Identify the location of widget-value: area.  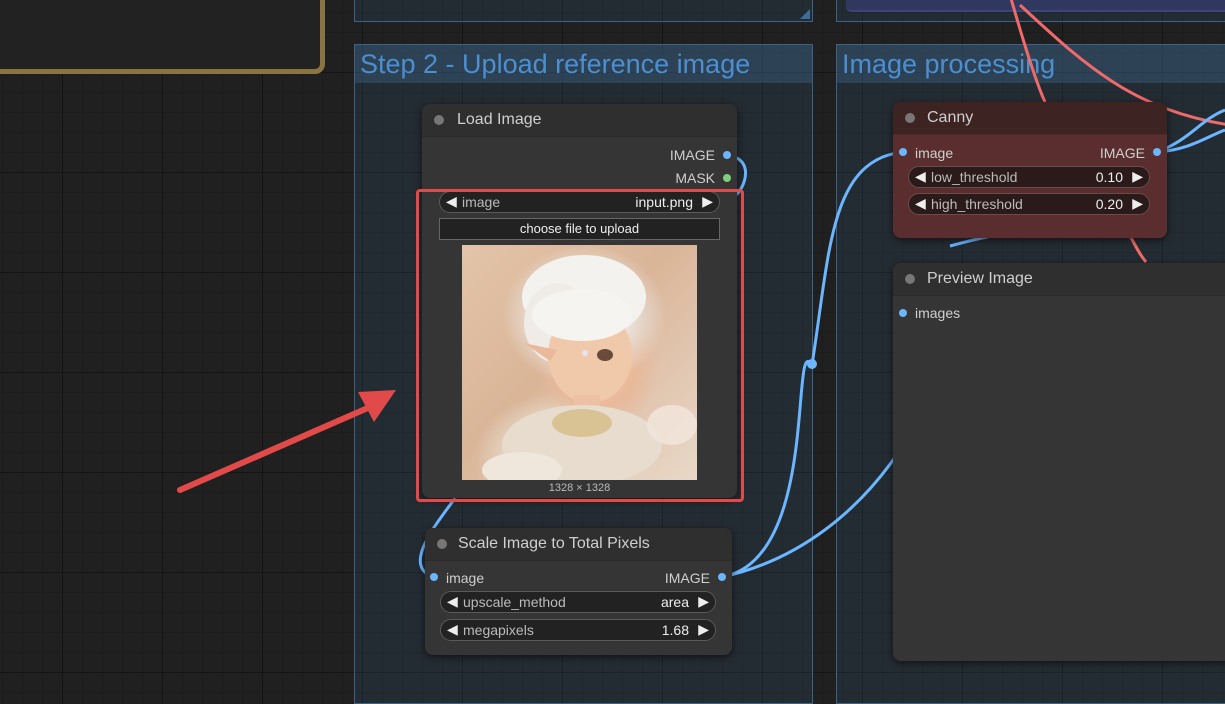
(674, 602).